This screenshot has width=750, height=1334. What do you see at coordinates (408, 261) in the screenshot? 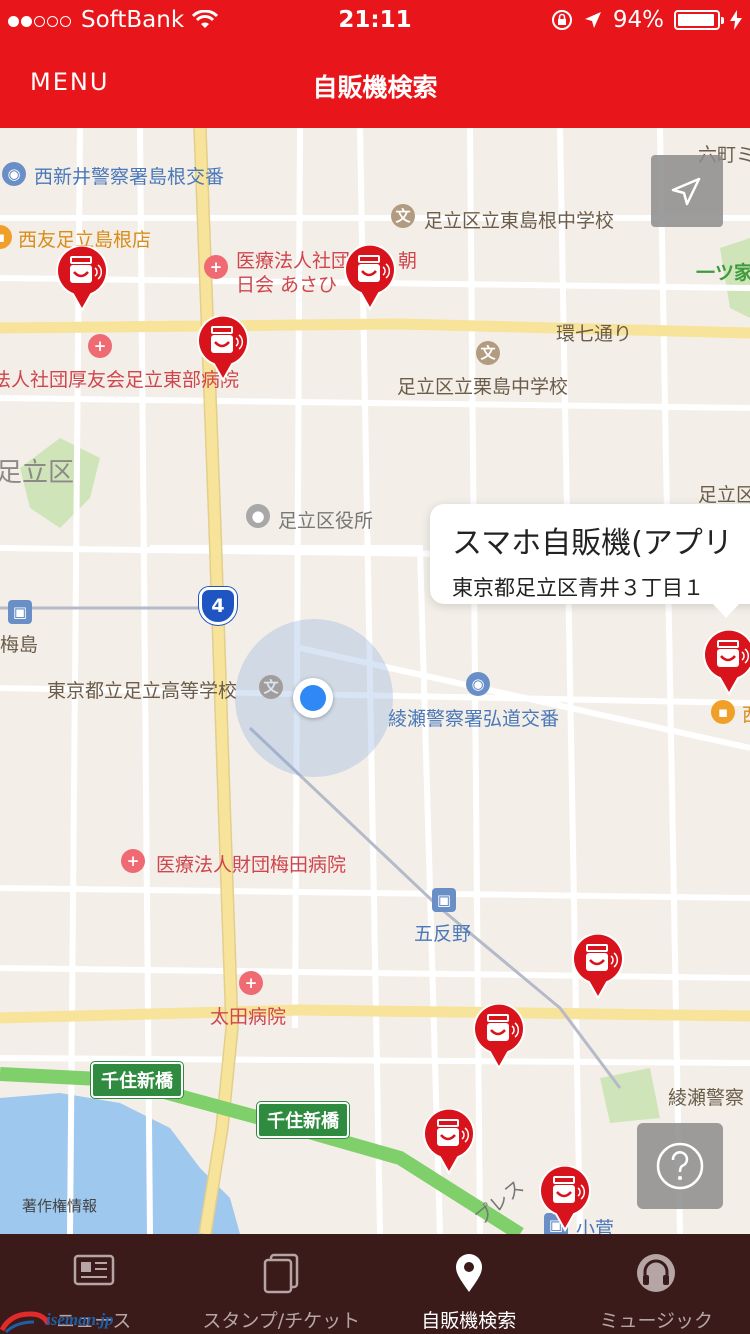
I see `map-label-iryo-2: 朝` at bounding box center [408, 261].